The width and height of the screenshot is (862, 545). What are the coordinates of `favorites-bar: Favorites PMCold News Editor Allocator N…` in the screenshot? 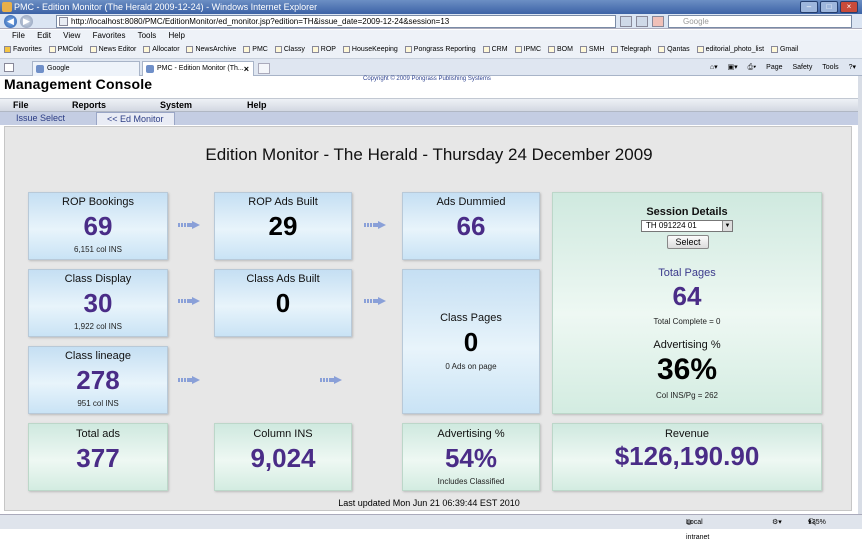 It's located at (431, 50).